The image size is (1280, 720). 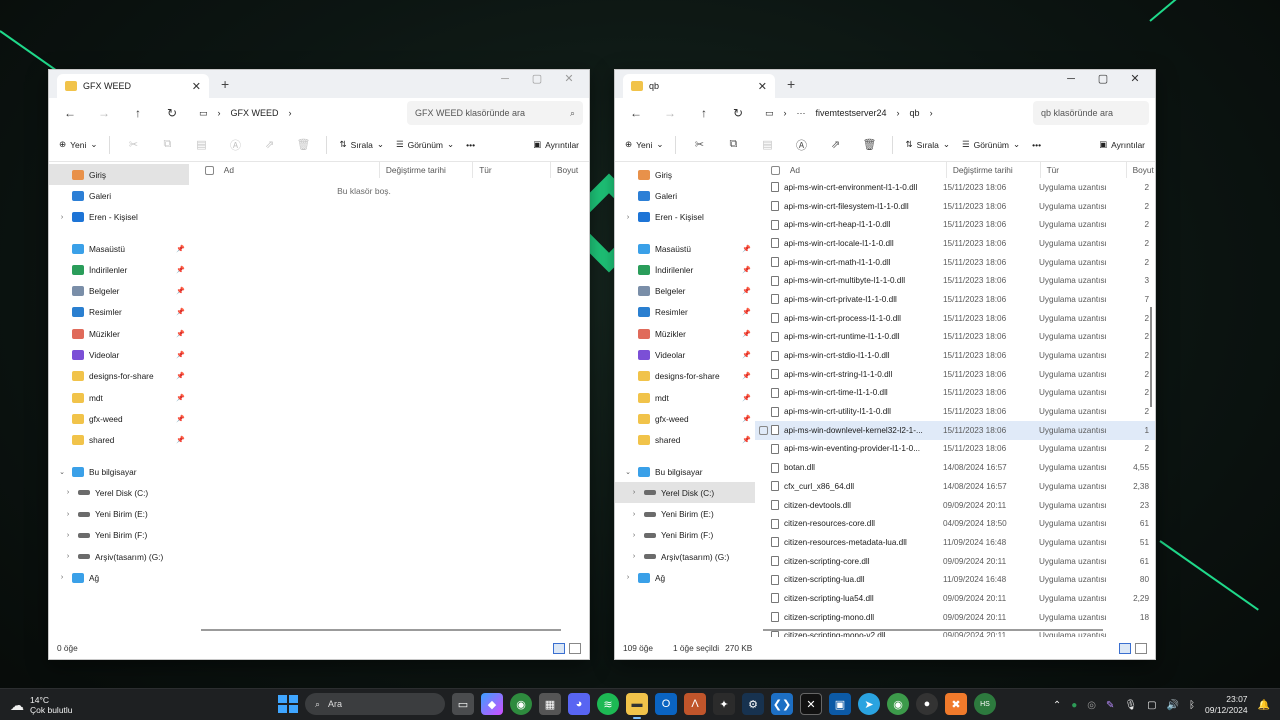 I want to click on store-icon: ▦, so click(x=550, y=704).